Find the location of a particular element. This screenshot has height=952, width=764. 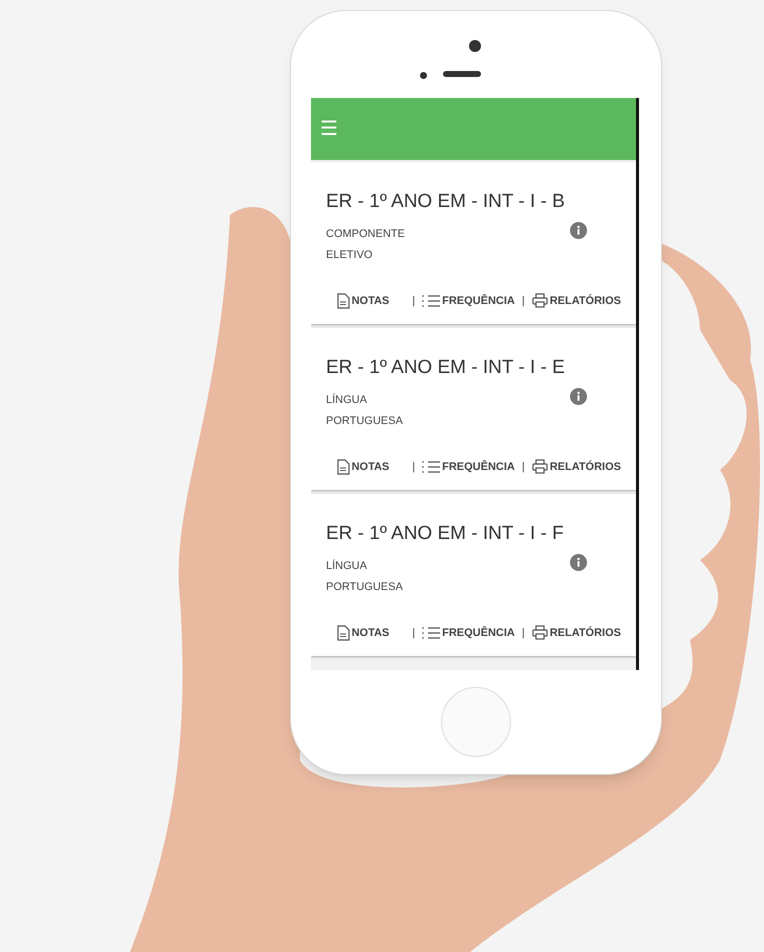

class-title: ER - 1º ANO EM - INT - I - E is located at coordinates (446, 368).